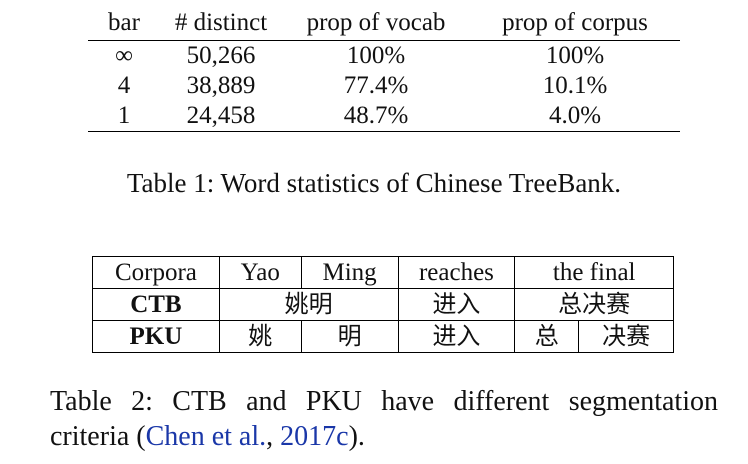 The width and height of the screenshot is (748, 464). What do you see at coordinates (456, 336) in the screenshot?
I see `pku-segment: 进入` at bounding box center [456, 336].